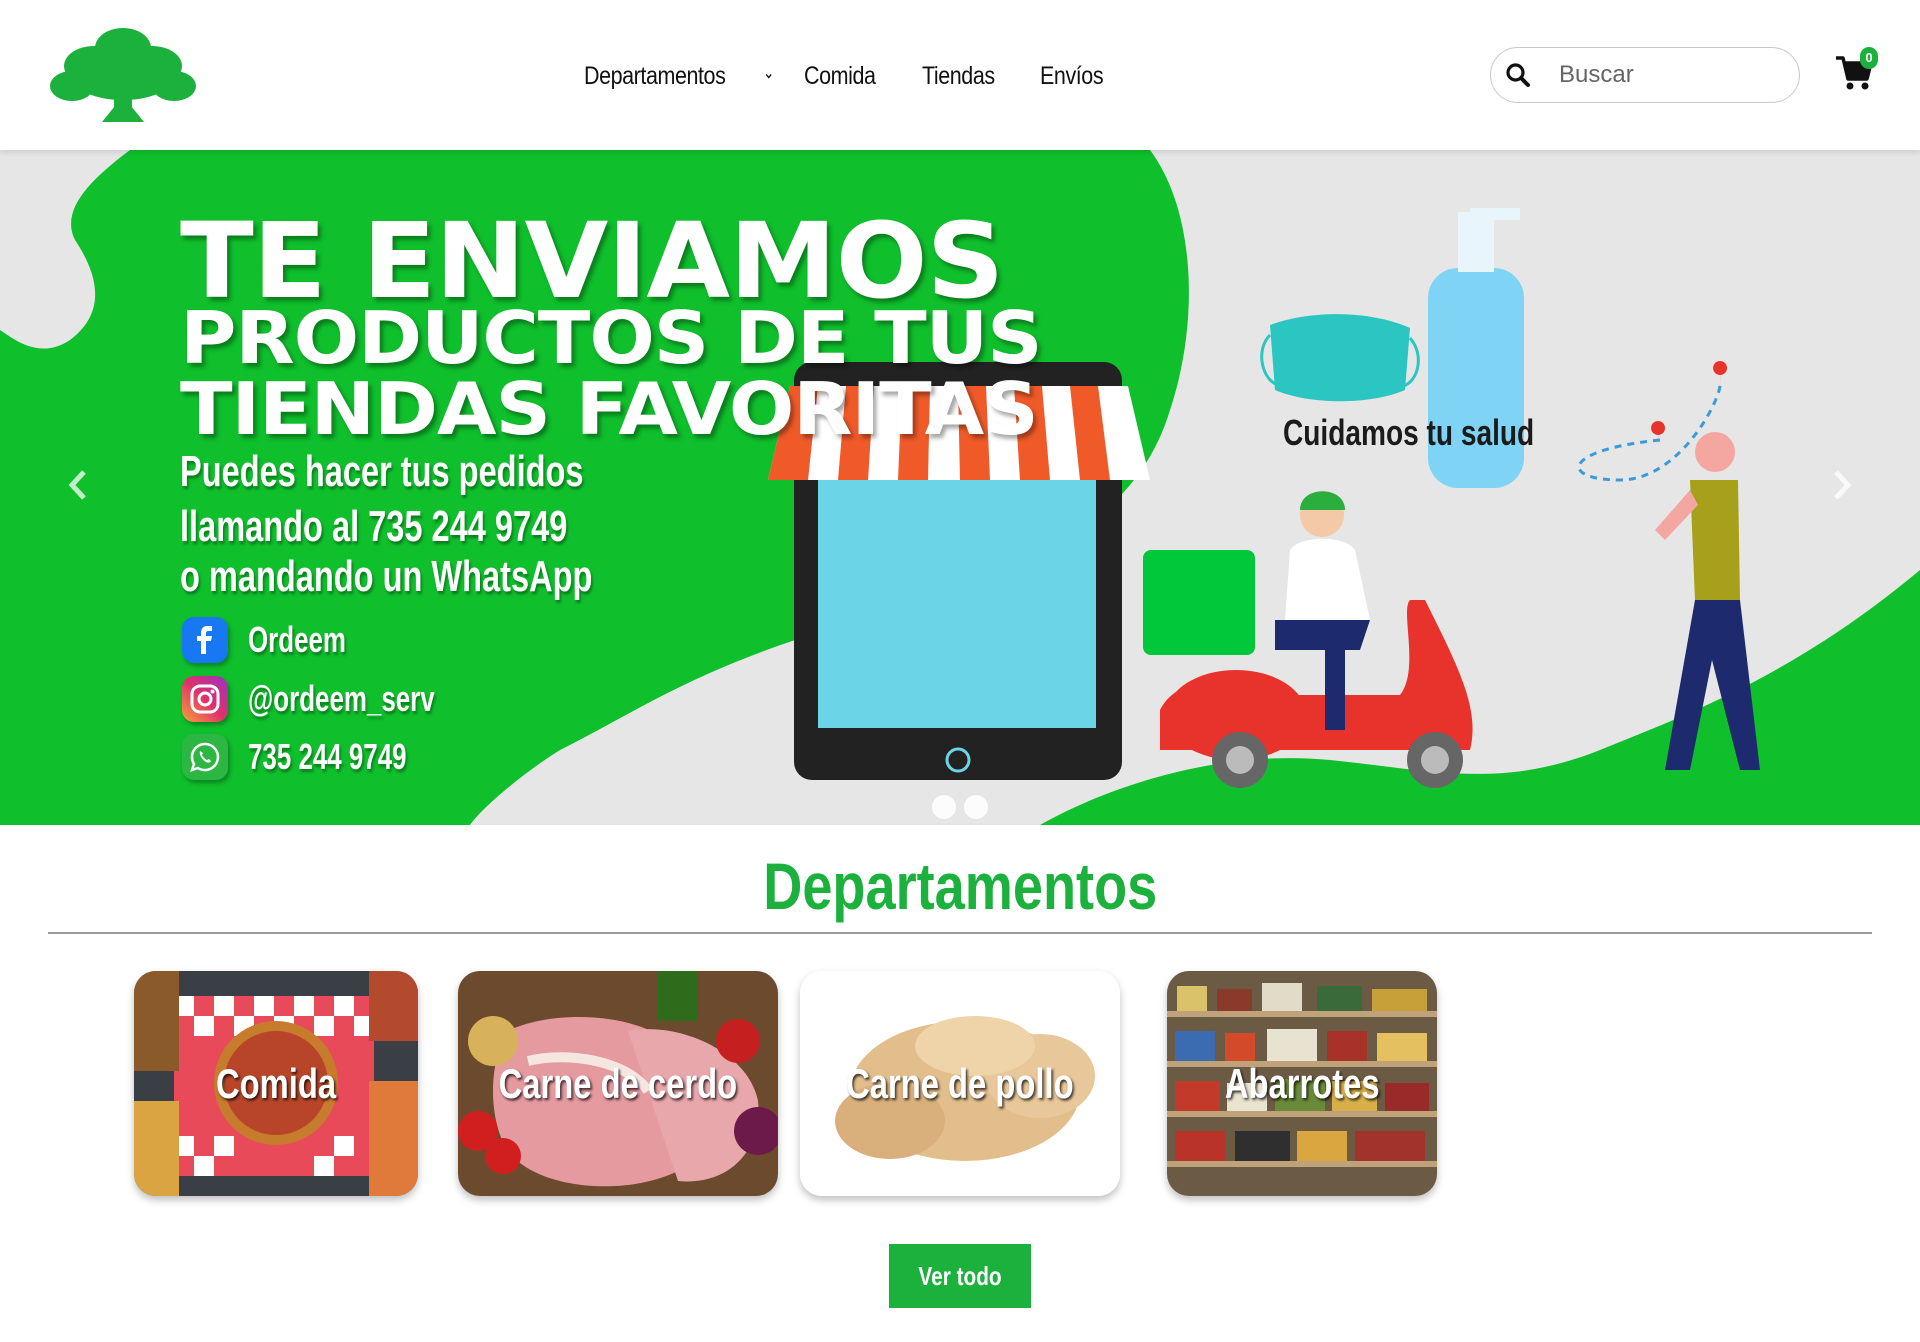 The width and height of the screenshot is (1920, 1342). I want to click on department-label: Carne de cerdo, so click(618, 1083).